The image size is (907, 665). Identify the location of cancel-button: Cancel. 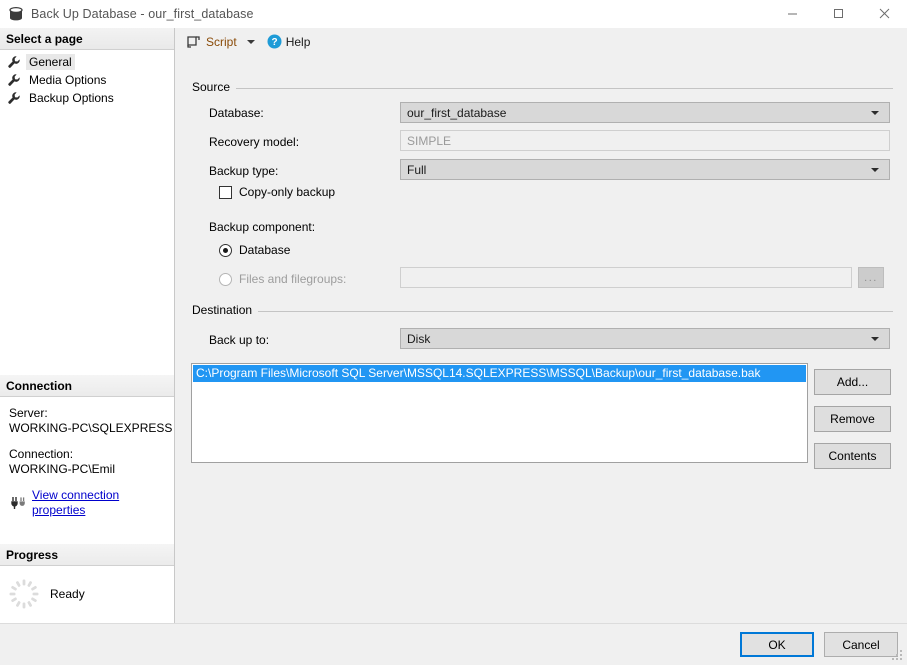
(861, 644).